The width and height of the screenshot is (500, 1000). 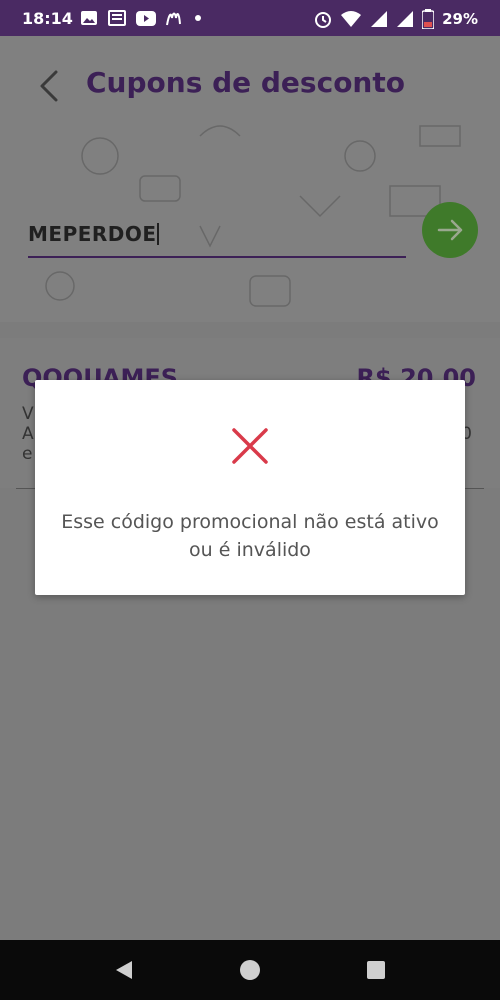 I want to click on alarm-icon, so click(x=323, y=20).